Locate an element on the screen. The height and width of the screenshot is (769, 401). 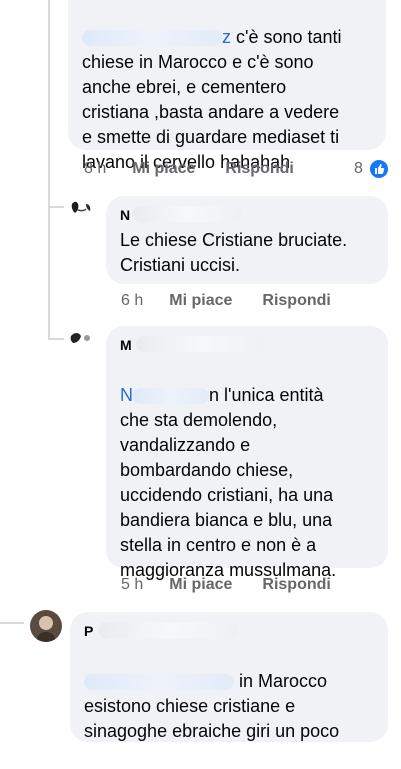
mention-link: N is located at coordinates (164, 395).